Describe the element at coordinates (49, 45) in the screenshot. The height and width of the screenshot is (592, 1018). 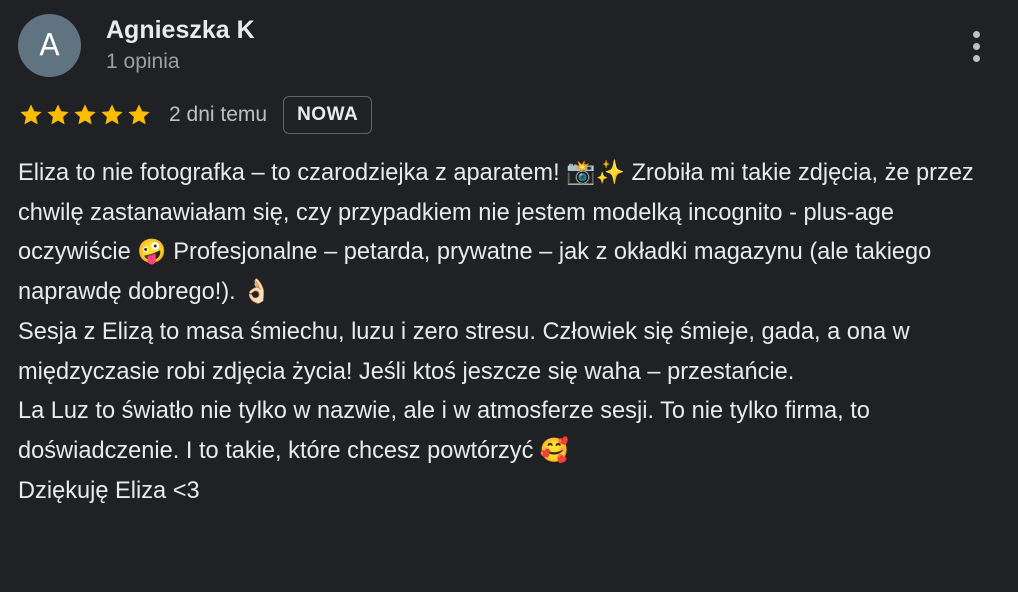
I see `avatar: A` at that location.